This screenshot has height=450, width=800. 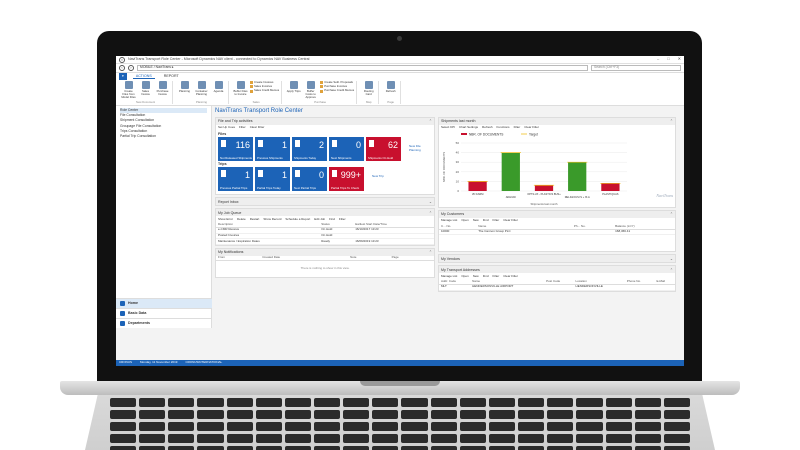 What do you see at coordinates (557, 214) in the screenshot?
I see `part-header: My Customers ⌃` at bounding box center [557, 214].